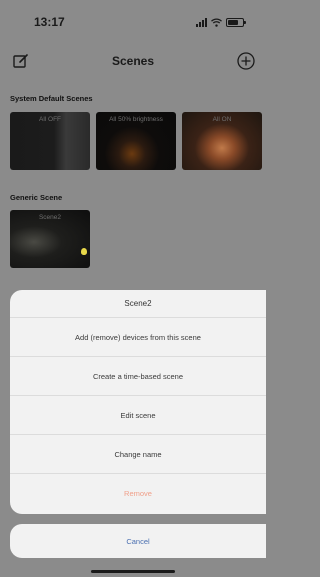  I want to click on nav-bar: Scenes, so click(133, 61).